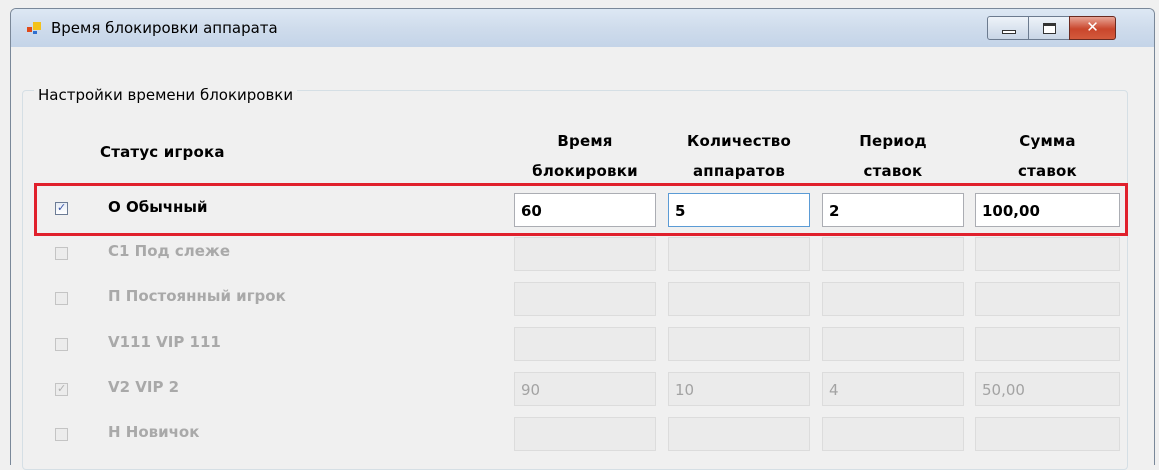 Image resolution: width=1159 pixels, height=470 pixels. I want to click on status-label-under-watch: С1 Под слеже, so click(169, 251).